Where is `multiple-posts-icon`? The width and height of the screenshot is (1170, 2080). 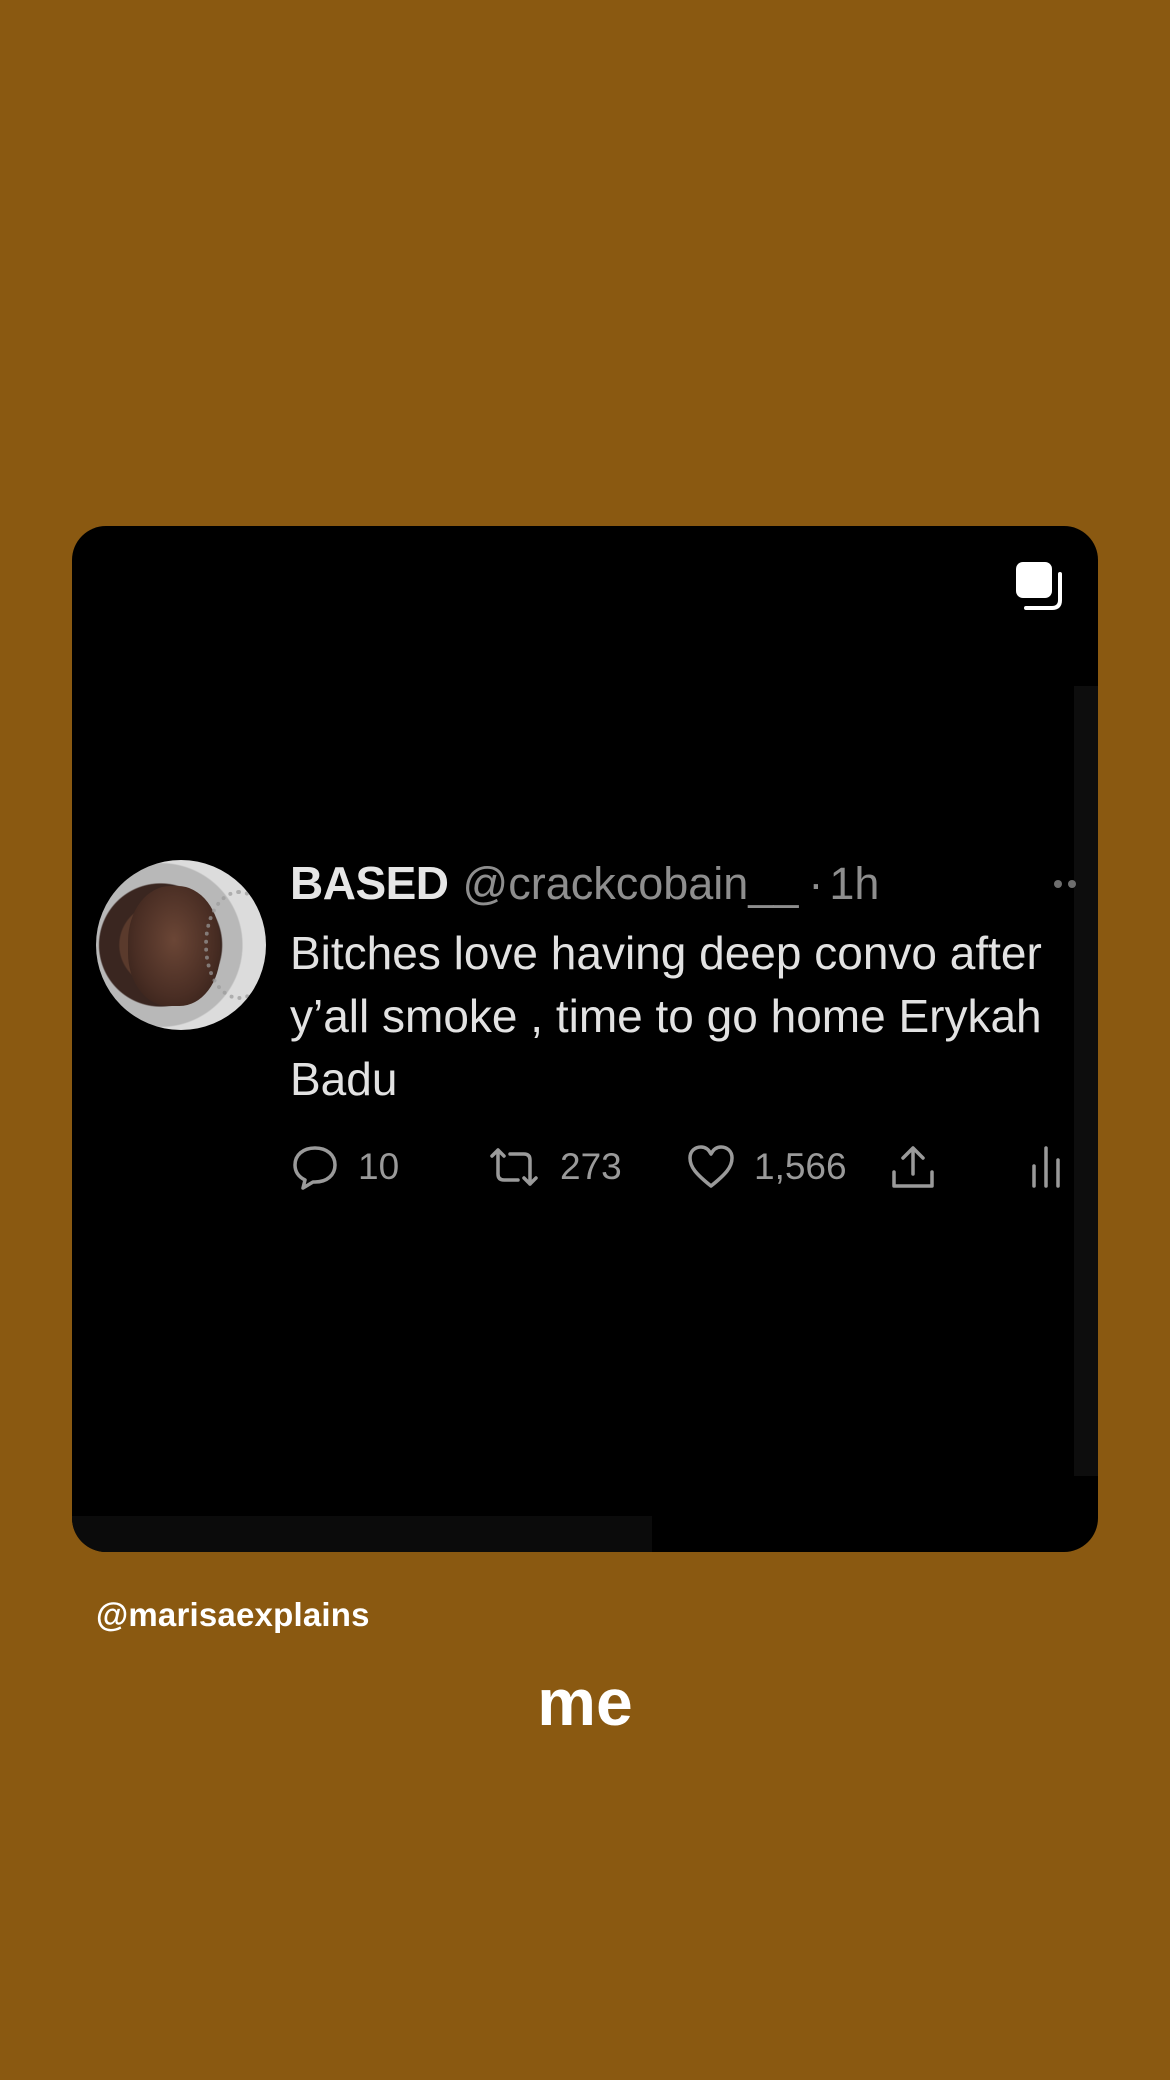
multiple-posts-icon is located at coordinates (1039, 586).